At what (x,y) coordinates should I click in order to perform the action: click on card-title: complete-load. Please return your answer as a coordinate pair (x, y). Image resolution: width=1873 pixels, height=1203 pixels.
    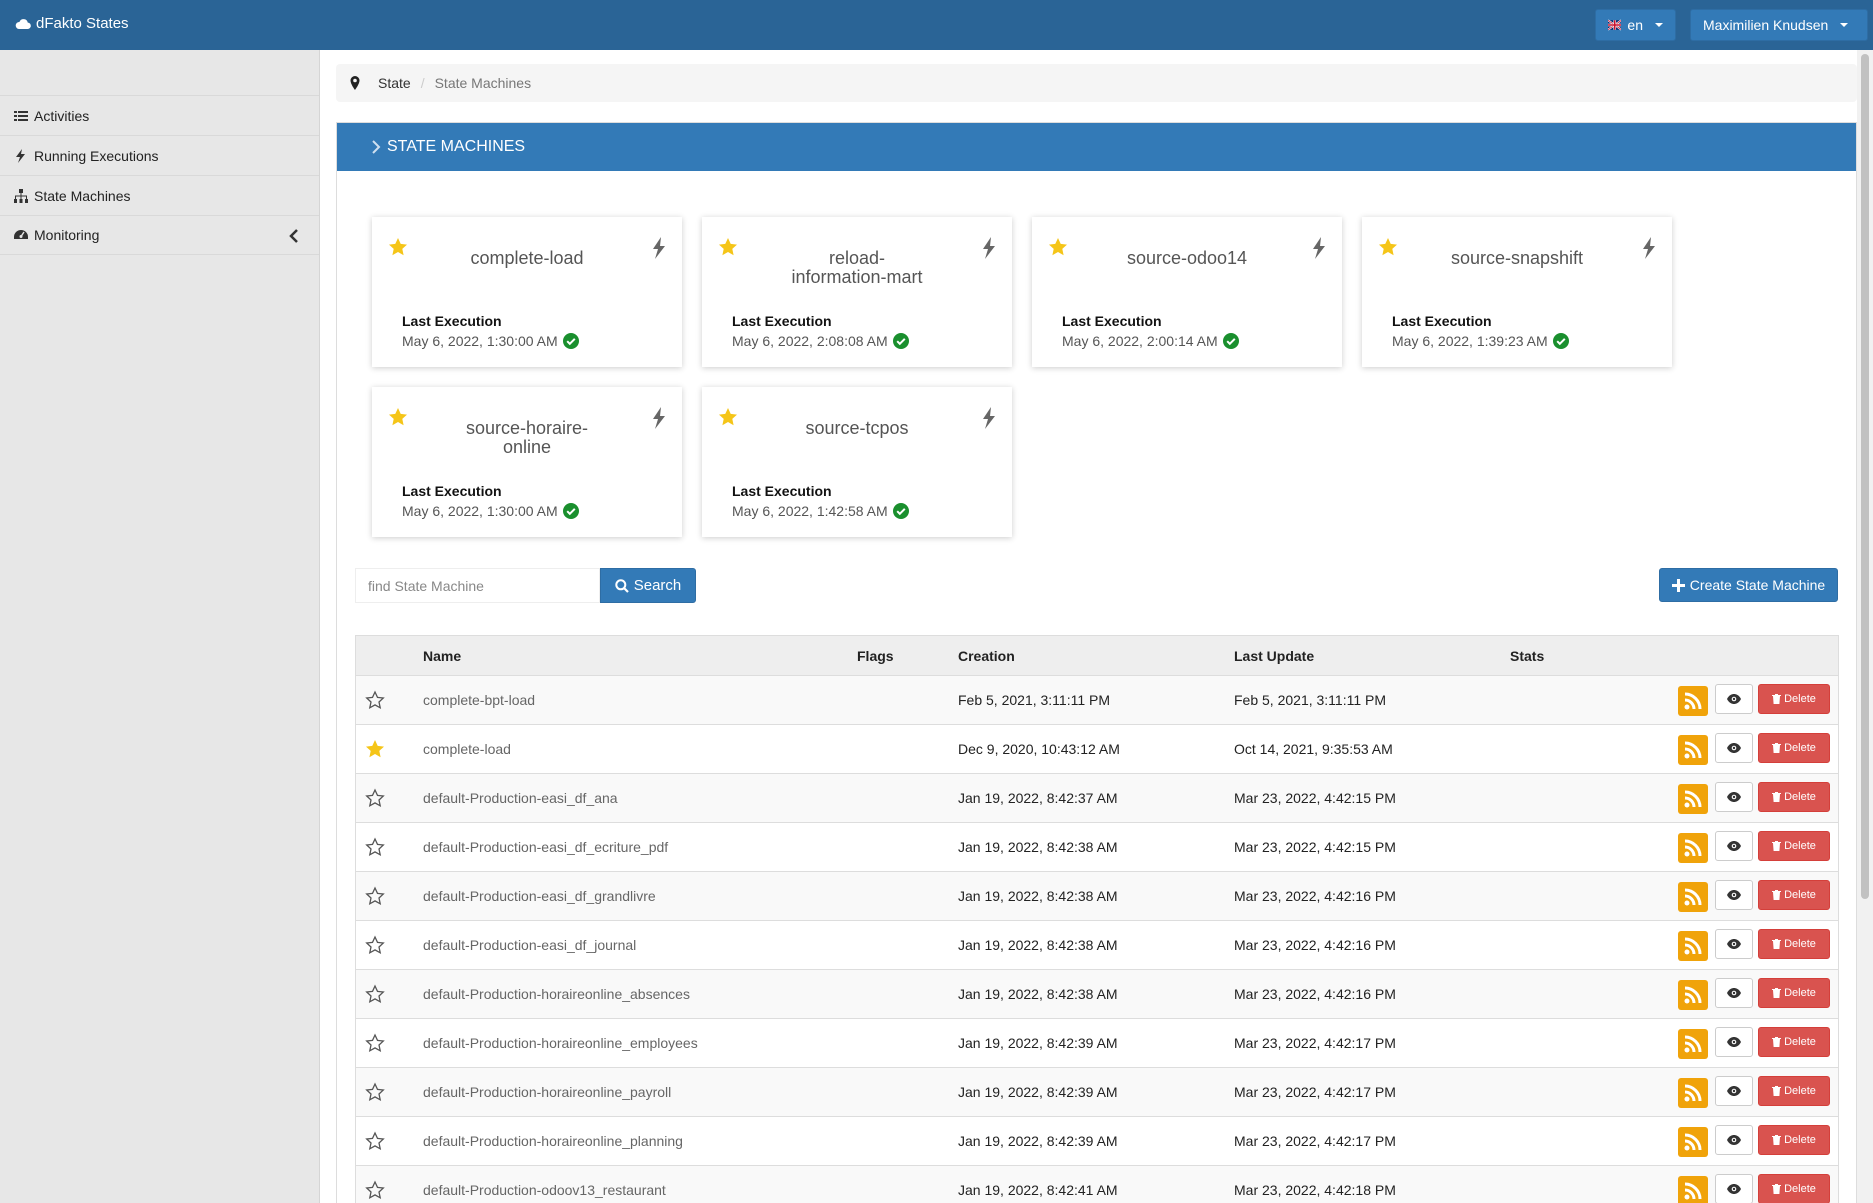
    Looking at the image, I should click on (527, 258).